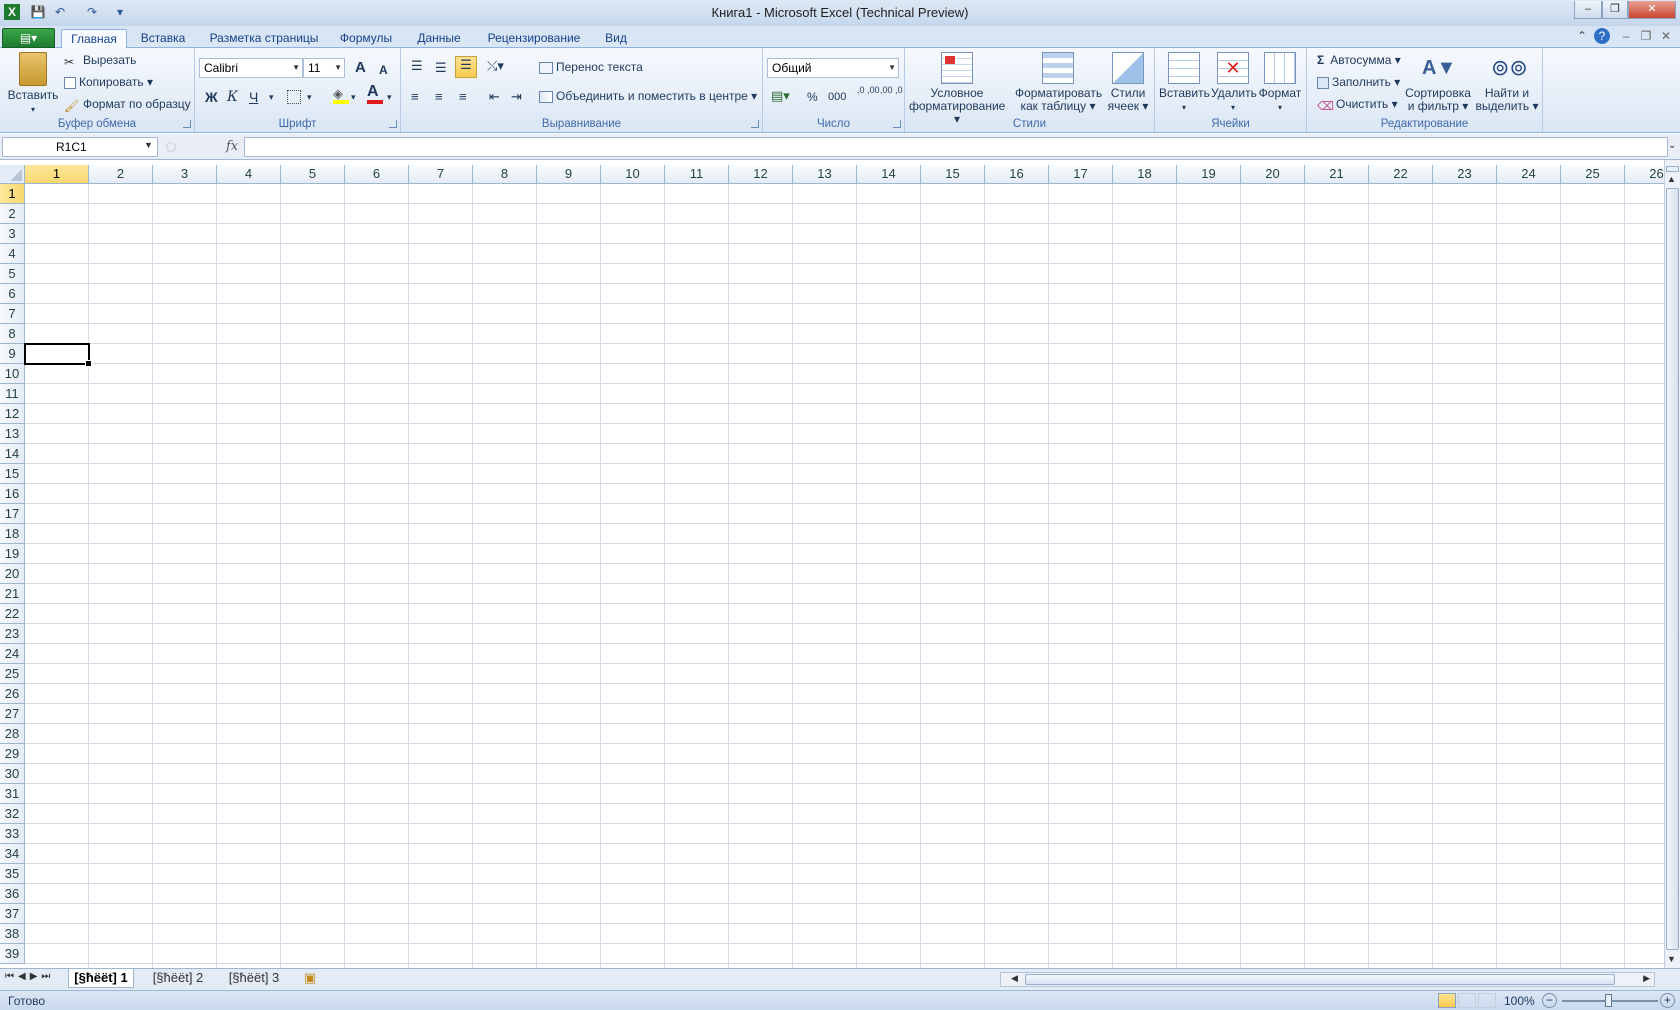  What do you see at coordinates (1582, 36) in the screenshot?
I see `ribbon-minimize-icon: ⌃` at bounding box center [1582, 36].